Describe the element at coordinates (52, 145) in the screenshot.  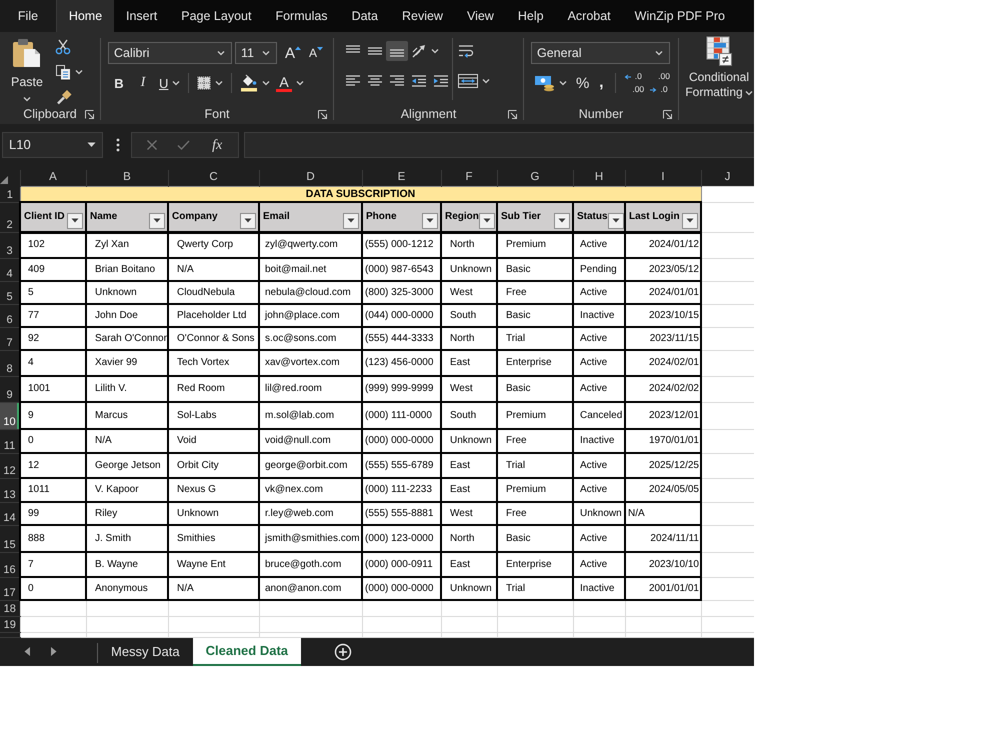
I see `name-box: L10` at that location.